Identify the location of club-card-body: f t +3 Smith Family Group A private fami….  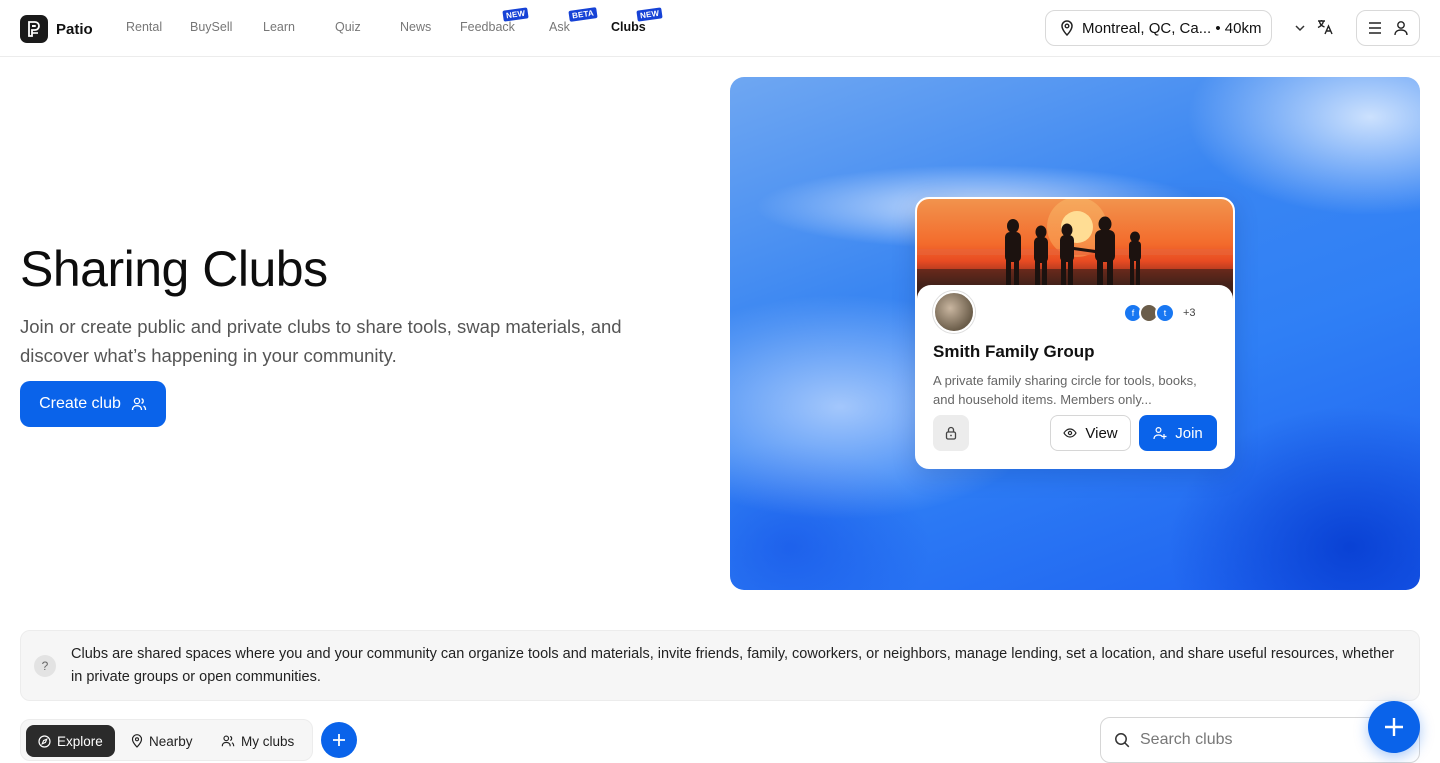
(1075, 376).